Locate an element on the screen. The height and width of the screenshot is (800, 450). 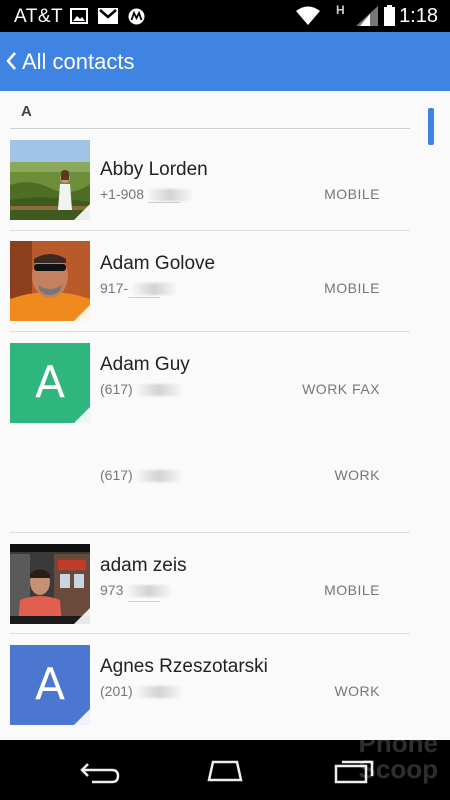
nav-back-button is located at coordinates (100, 770).